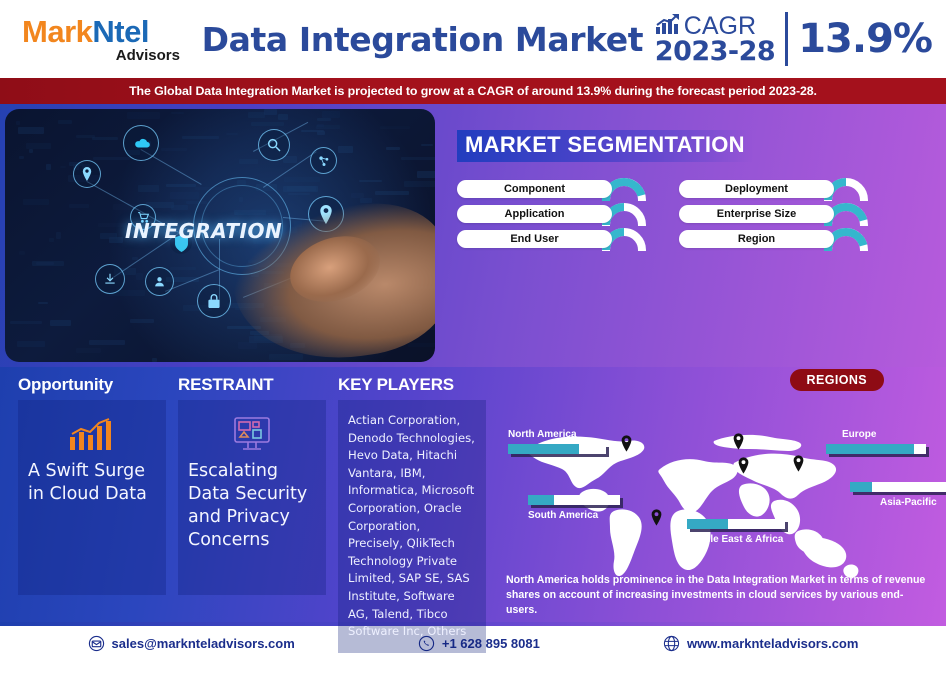 The image size is (946, 674). I want to click on segment-deployment: Deployment, so click(756, 188).